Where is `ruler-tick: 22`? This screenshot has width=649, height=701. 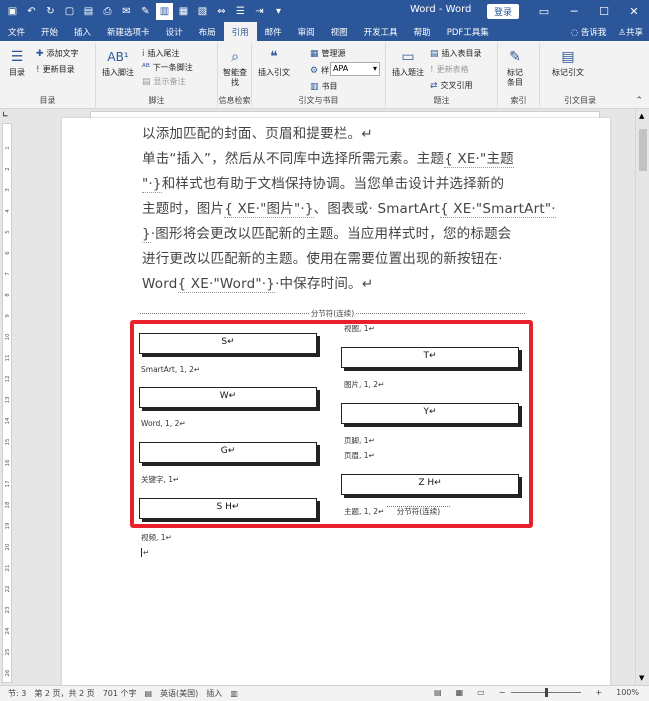
ruler-tick: 22 is located at coordinates (8, 589).